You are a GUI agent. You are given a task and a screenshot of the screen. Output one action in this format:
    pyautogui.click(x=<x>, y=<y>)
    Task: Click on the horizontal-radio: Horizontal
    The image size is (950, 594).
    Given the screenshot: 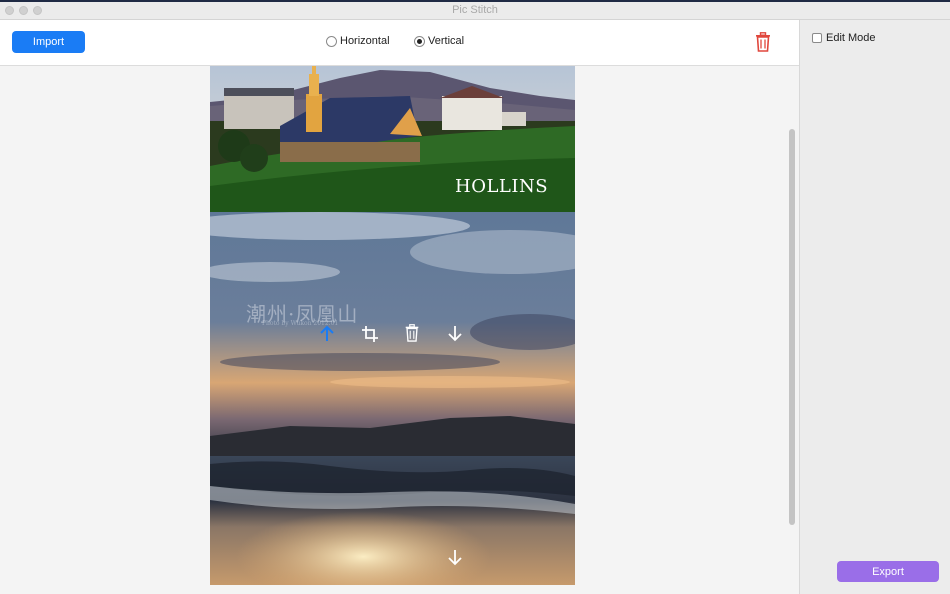 What is the action you would take?
    pyautogui.click(x=358, y=41)
    